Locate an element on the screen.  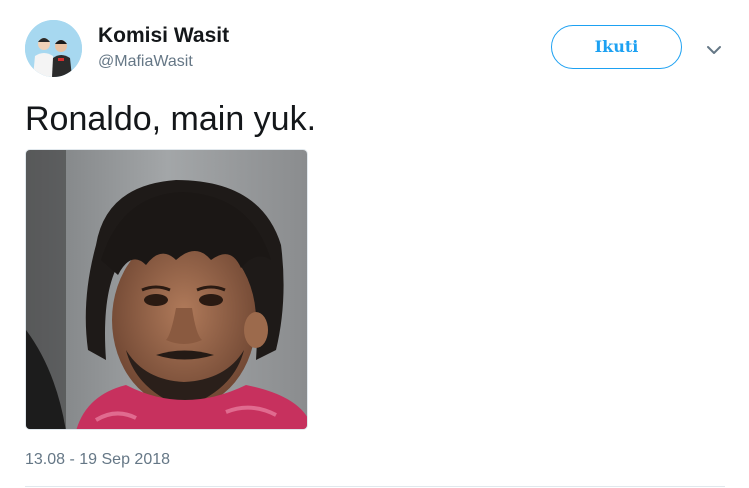
divider is located at coordinates (375, 486).